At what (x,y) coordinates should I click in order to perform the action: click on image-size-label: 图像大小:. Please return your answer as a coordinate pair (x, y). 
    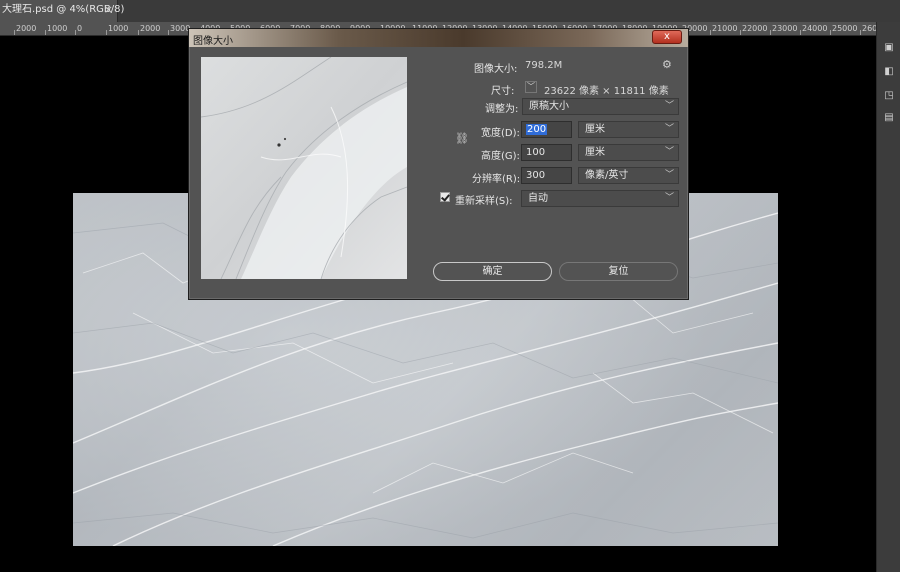
    Looking at the image, I should click on (496, 69).